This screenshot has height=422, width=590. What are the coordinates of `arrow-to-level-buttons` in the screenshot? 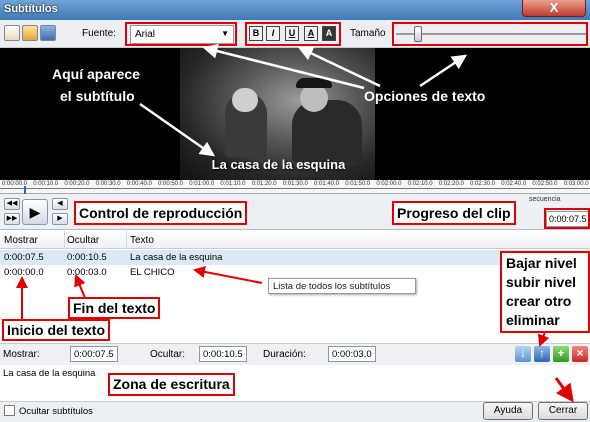 It's located at (543, 339).